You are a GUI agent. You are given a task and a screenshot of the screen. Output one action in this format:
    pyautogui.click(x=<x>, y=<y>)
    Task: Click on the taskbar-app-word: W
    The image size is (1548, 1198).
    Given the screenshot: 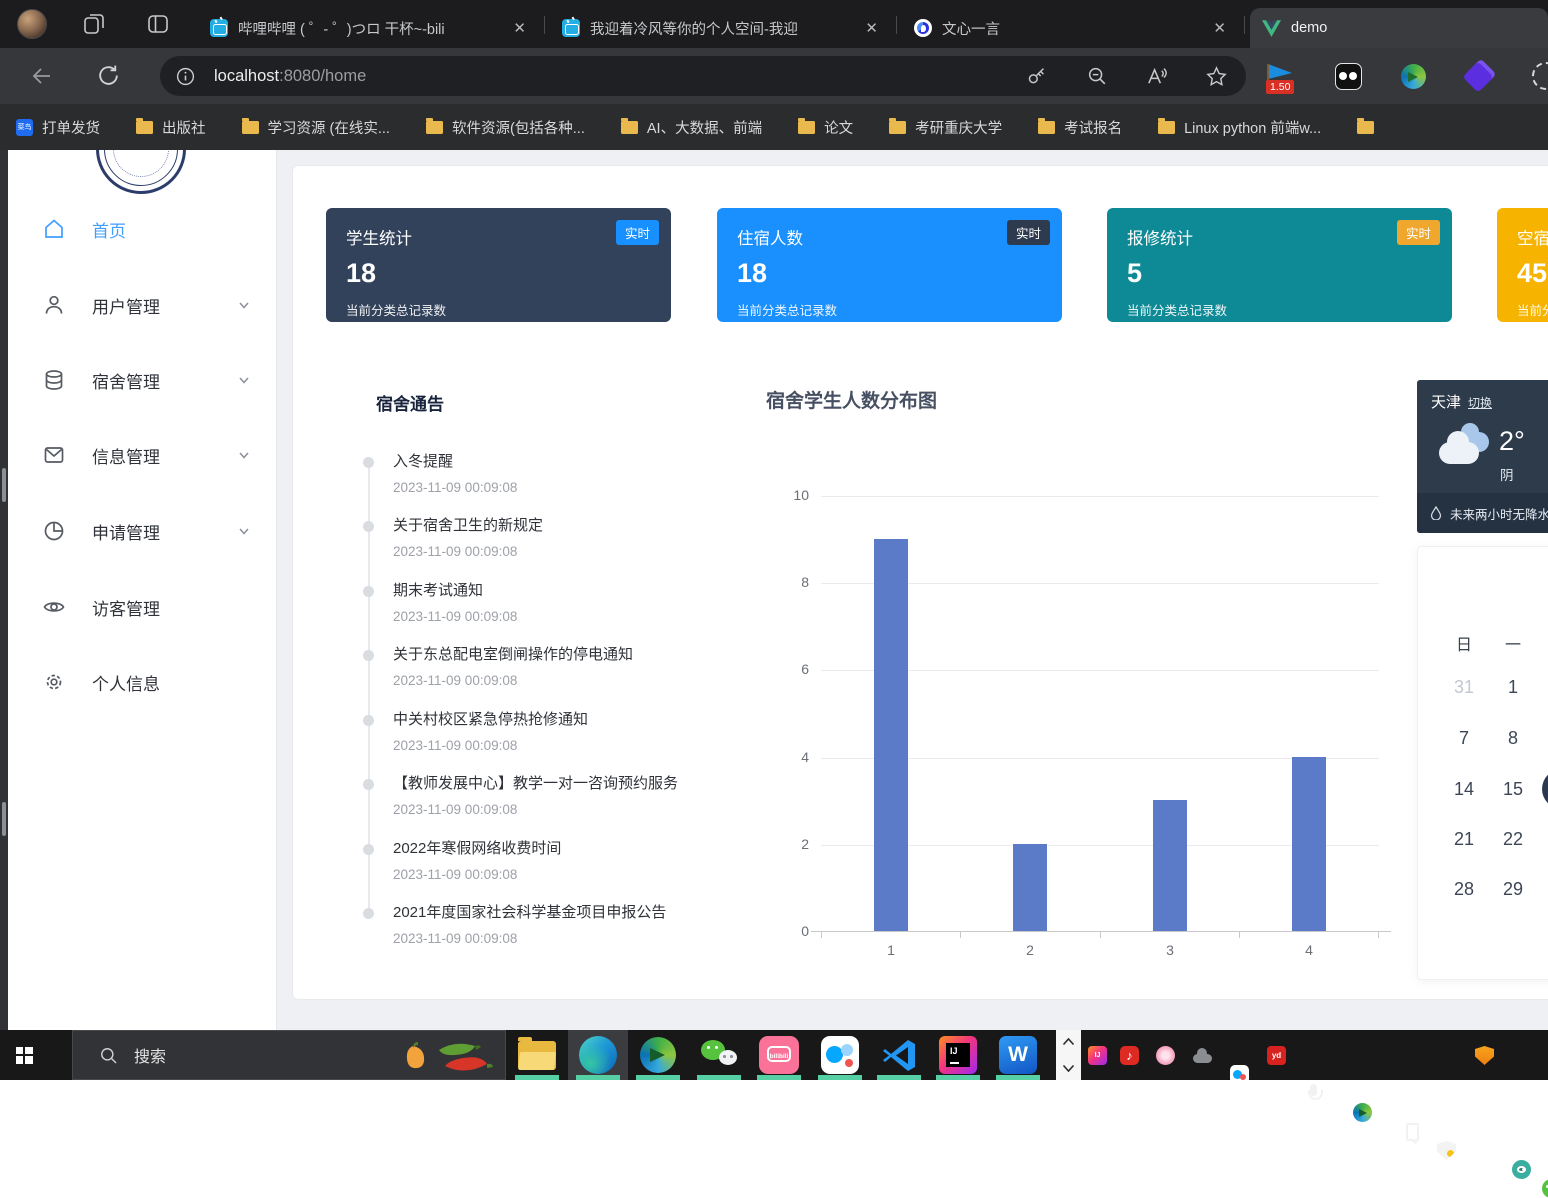 What is the action you would take?
    pyautogui.click(x=1018, y=1055)
    